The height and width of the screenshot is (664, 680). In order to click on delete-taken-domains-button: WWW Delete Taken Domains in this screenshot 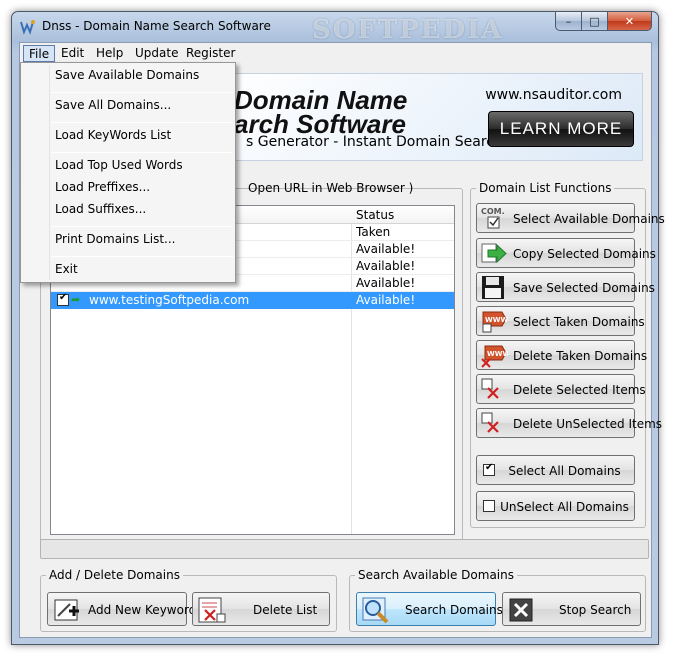, I will do `click(562, 355)`.